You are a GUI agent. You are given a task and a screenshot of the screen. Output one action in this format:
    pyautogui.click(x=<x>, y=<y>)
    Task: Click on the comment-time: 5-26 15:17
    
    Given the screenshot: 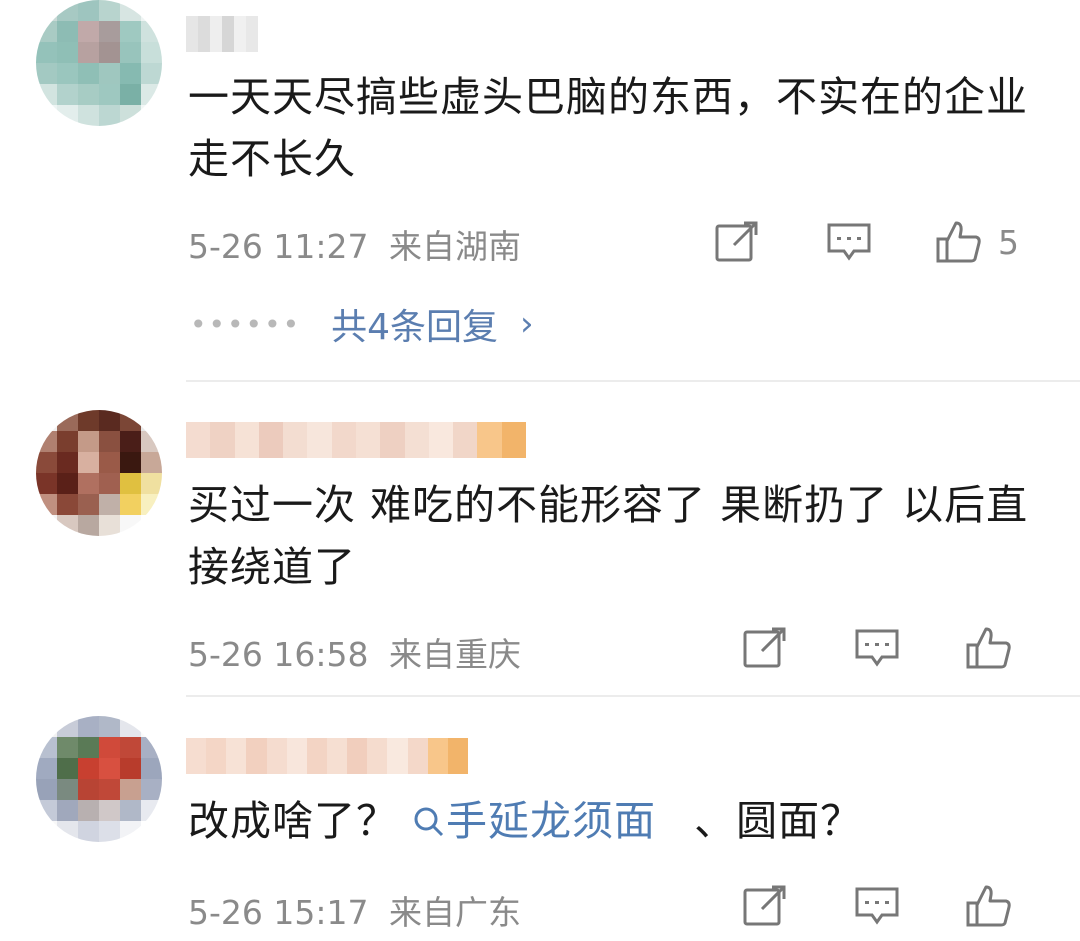 What is the action you would take?
    pyautogui.click(x=278, y=912)
    